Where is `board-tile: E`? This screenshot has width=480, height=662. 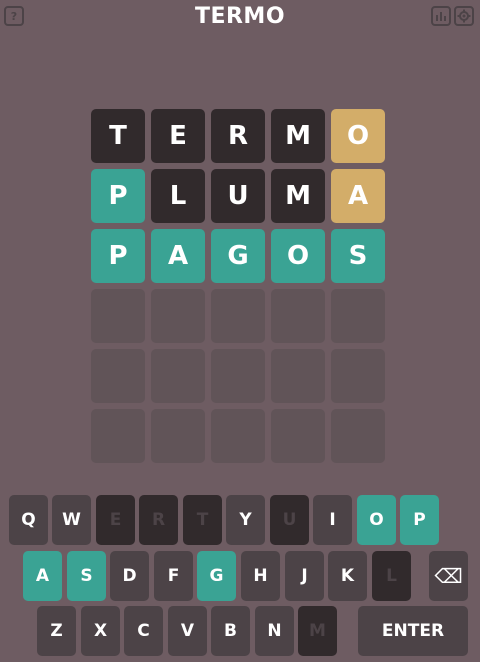
board-tile: E is located at coordinates (178, 136).